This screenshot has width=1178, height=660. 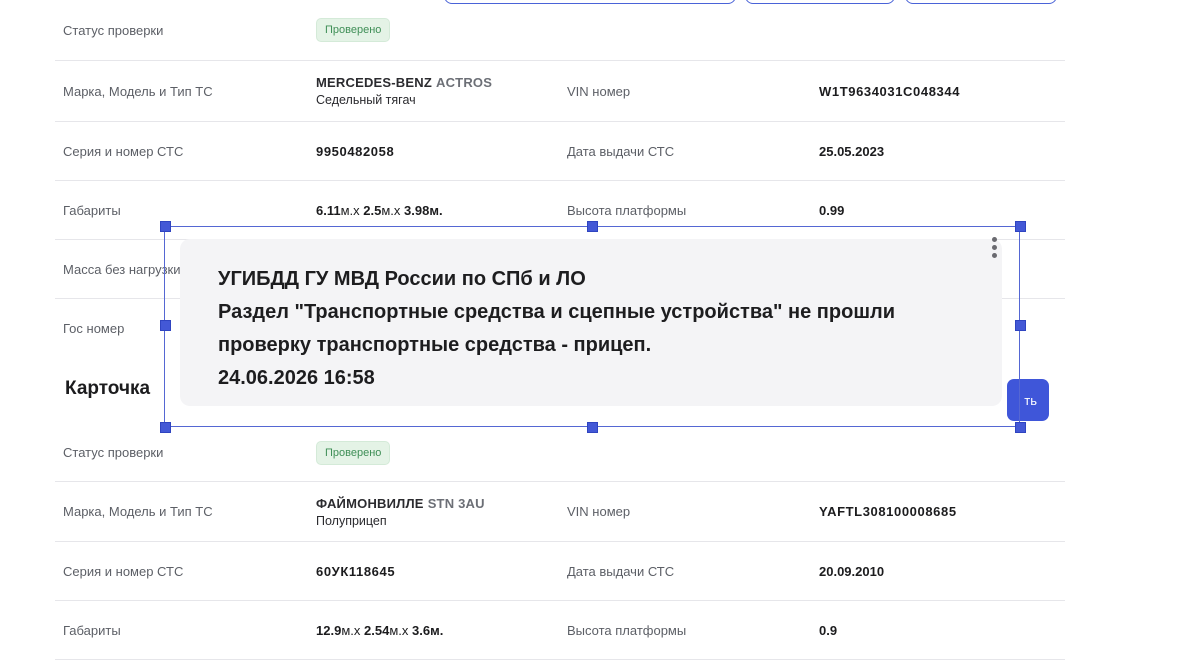 I want to click on vehicle-type: Седельный тягач, so click(x=366, y=100).